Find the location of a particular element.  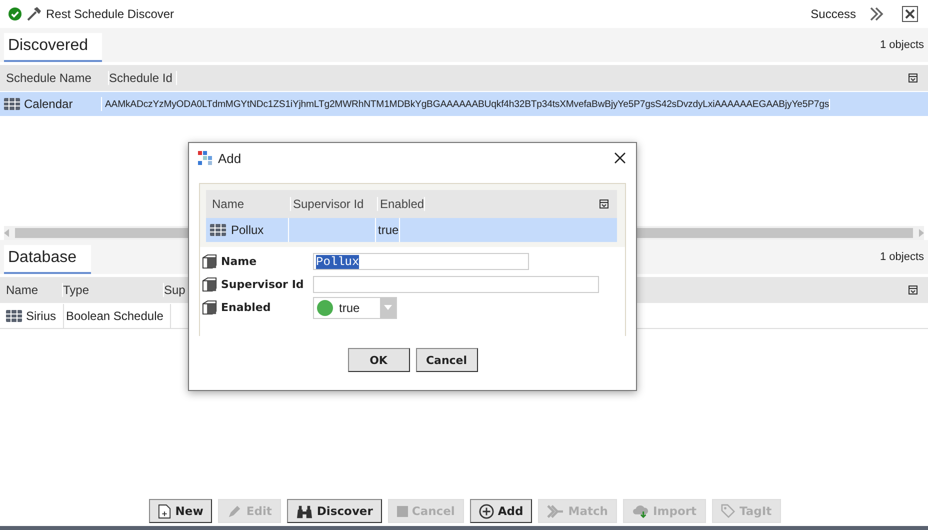

field-label: Name is located at coordinates (239, 261).